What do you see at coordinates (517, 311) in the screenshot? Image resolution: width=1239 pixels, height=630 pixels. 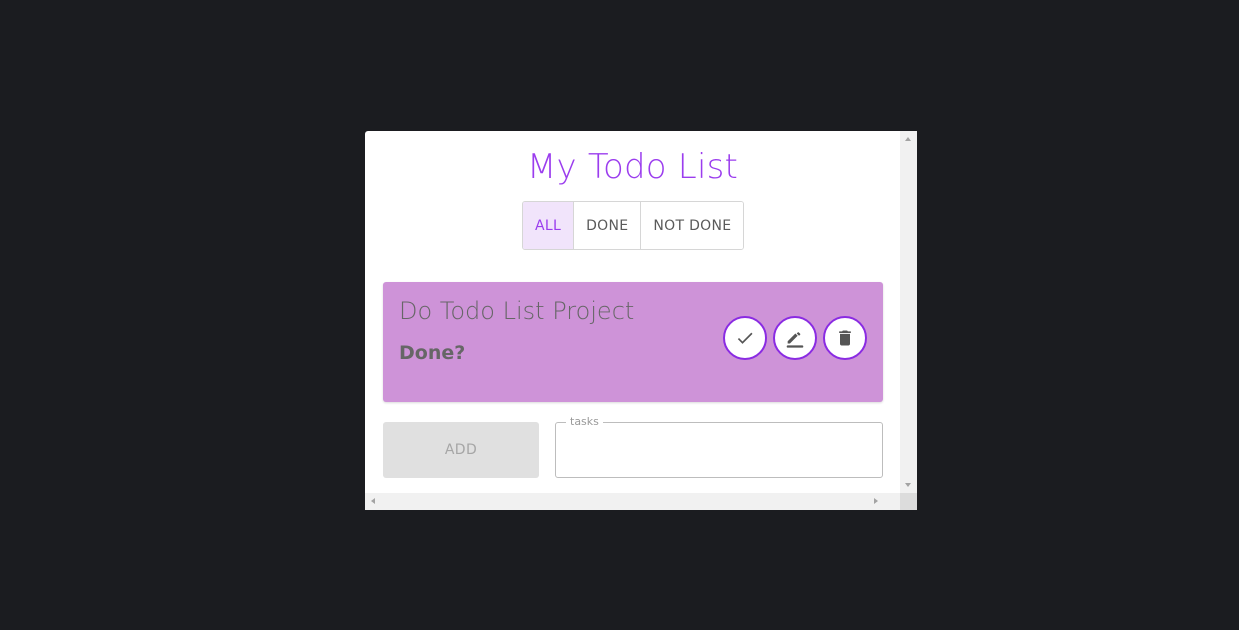 I see `todo-item-title: Do Todo List Project` at bounding box center [517, 311].